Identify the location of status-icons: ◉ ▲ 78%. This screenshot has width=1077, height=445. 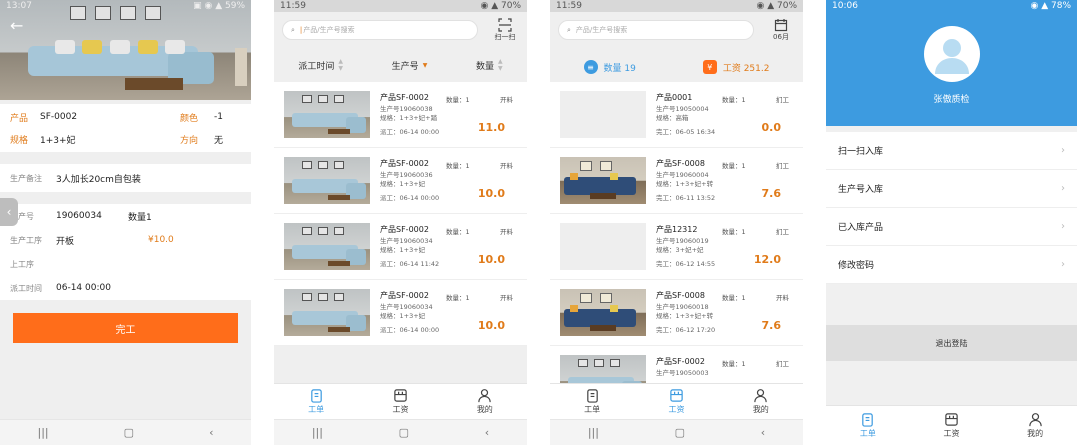
(1051, 6).